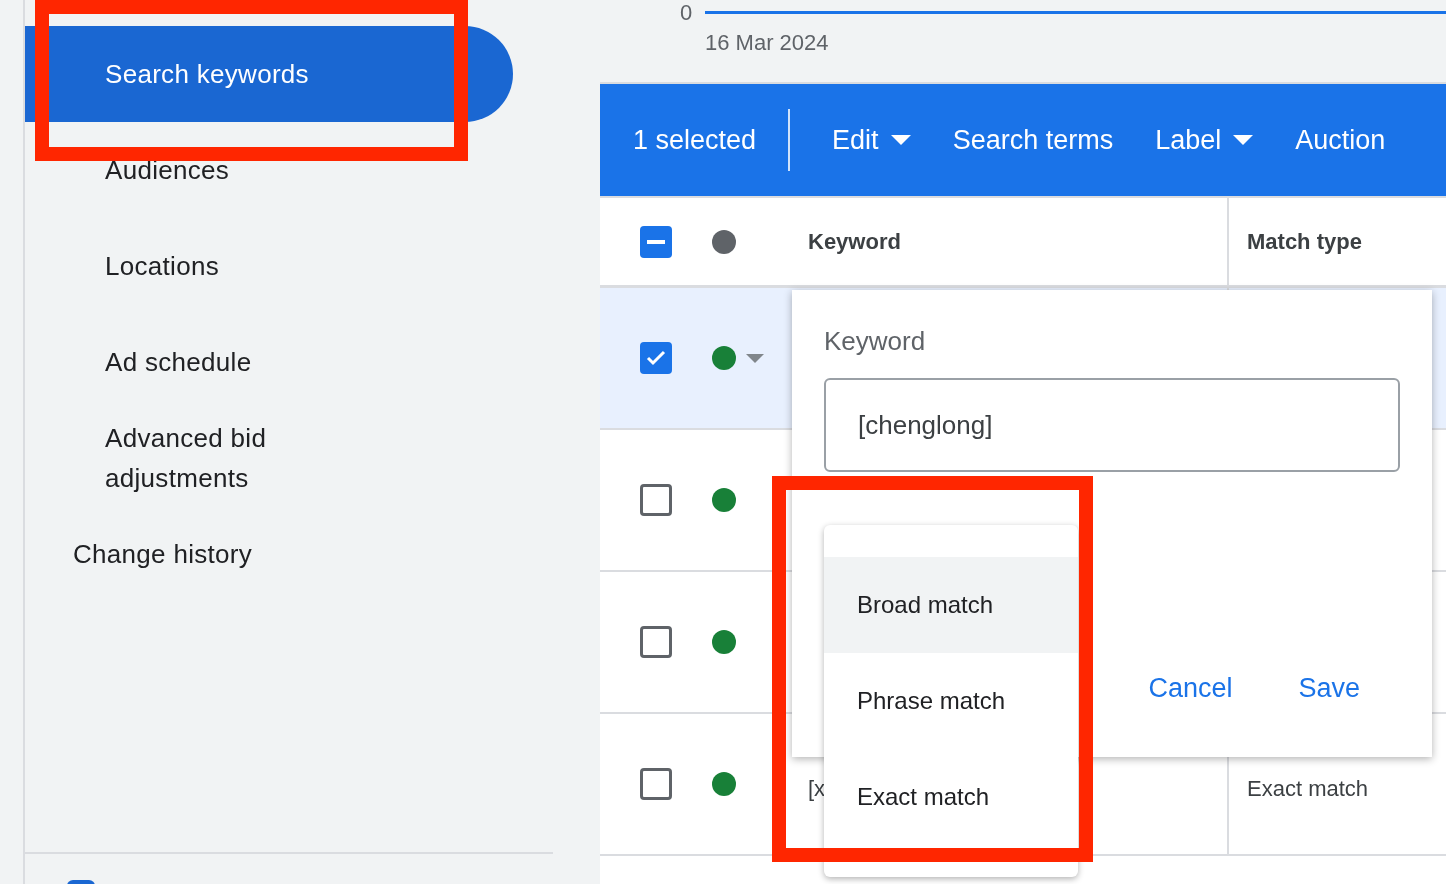 Image resolution: width=1446 pixels, height=884 pixels. I want to click on axis-tick-label: 0, so click(686, 13).